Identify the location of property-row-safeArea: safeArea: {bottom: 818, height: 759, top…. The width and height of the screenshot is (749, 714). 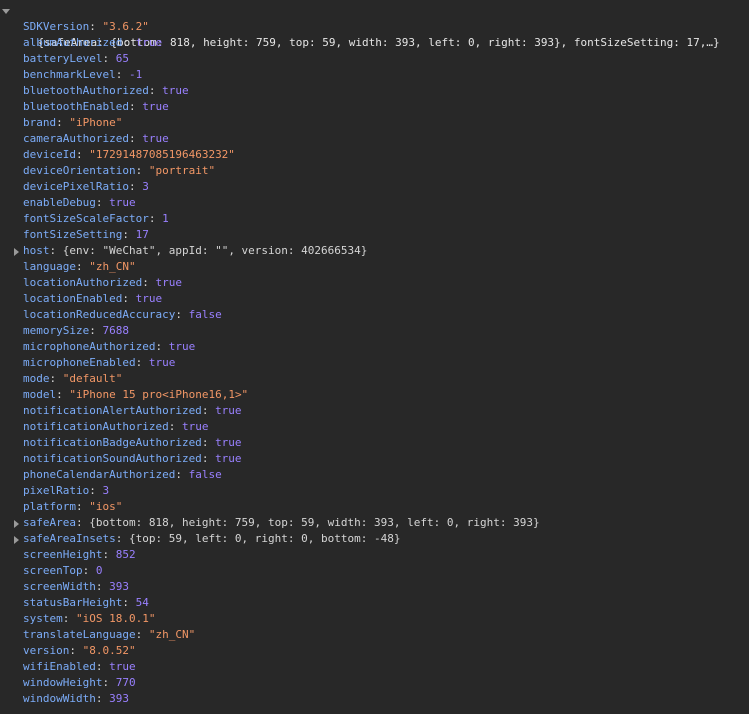
(374, 523).